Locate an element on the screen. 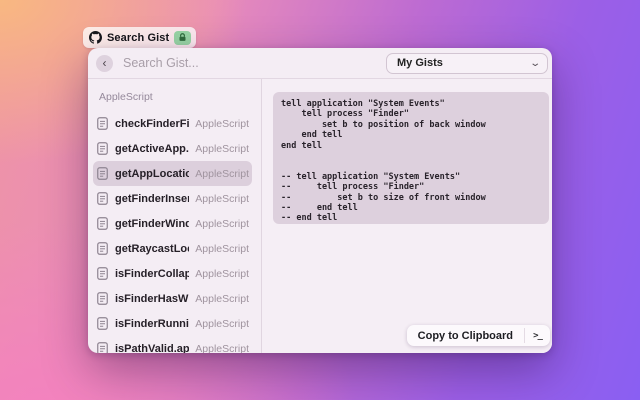  list-item: isFinderRunning.ap... AppleScript is located at coordinates (172, 323).